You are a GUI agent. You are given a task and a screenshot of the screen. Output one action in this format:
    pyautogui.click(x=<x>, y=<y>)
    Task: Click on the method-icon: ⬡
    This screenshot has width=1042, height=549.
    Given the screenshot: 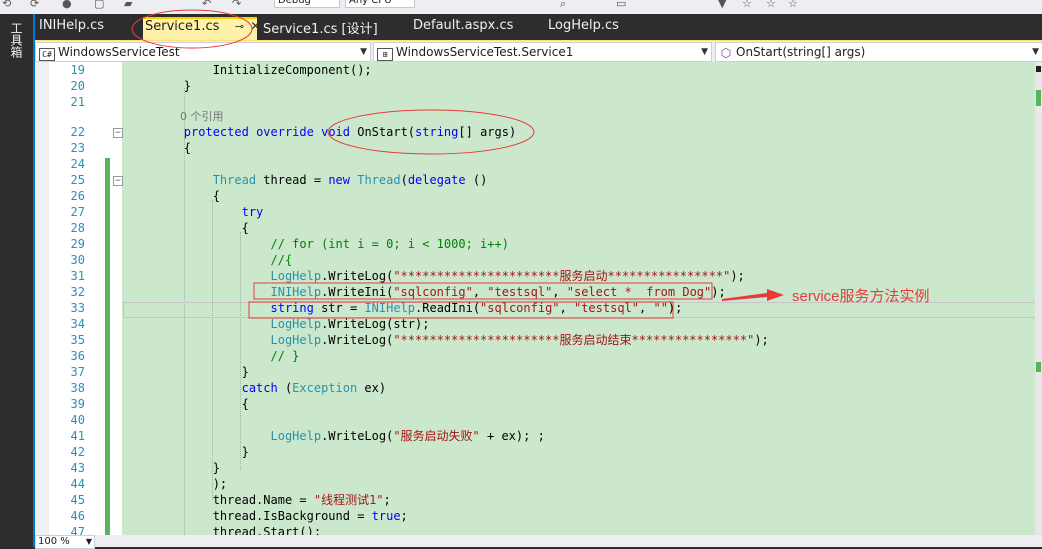 What is the action you would take?
    pyautogui.click(x=726, y=53)
    